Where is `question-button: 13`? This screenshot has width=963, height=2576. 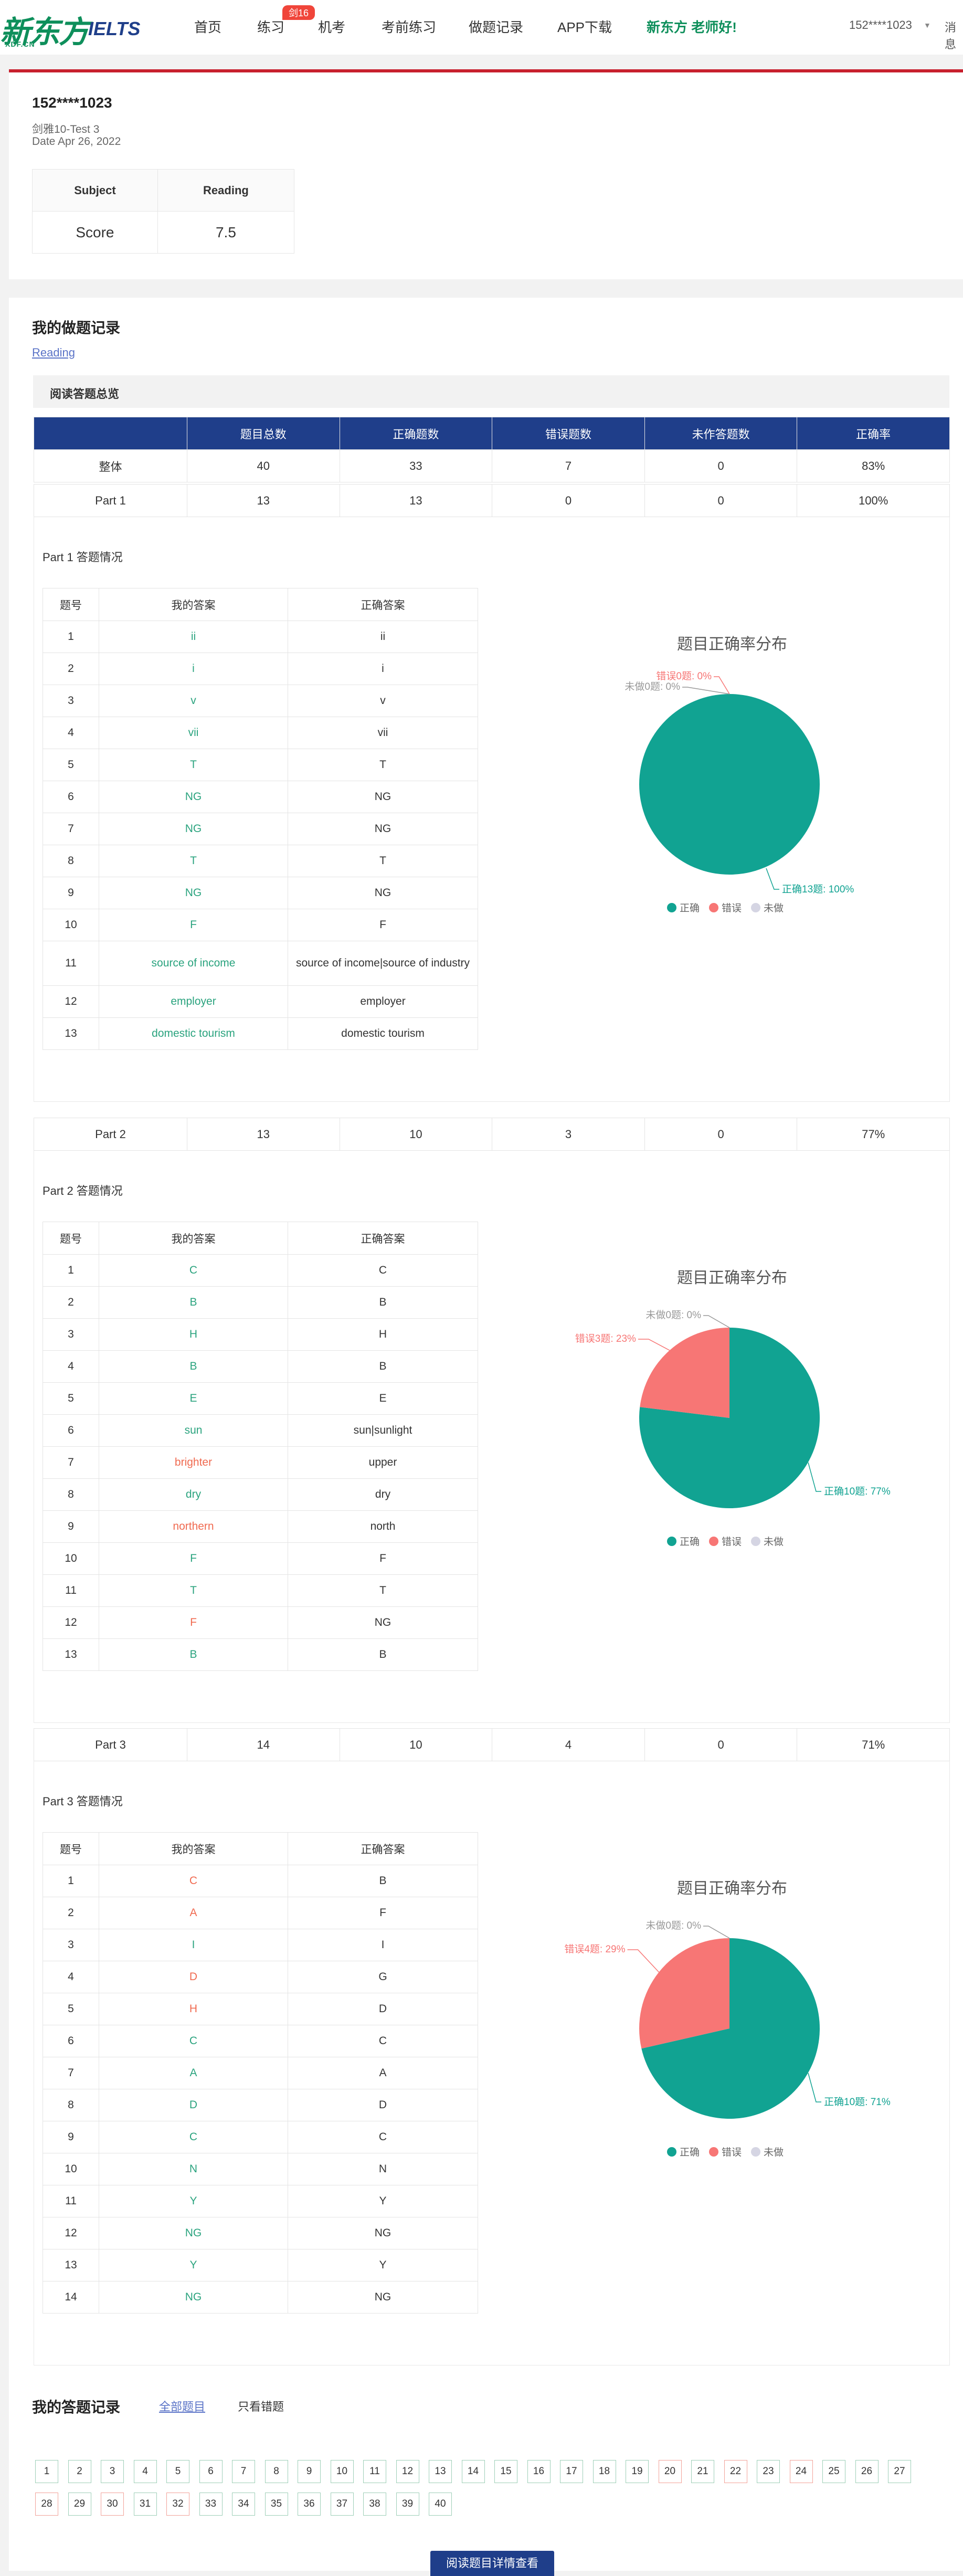
question-button: 13 is located at coordinates (440, 2471).